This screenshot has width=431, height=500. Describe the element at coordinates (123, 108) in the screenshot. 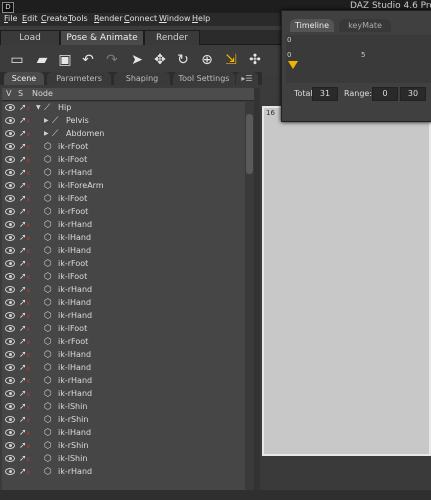

I see `scene-node-row: ➚x ▼ ⟋ Hip` at that location.